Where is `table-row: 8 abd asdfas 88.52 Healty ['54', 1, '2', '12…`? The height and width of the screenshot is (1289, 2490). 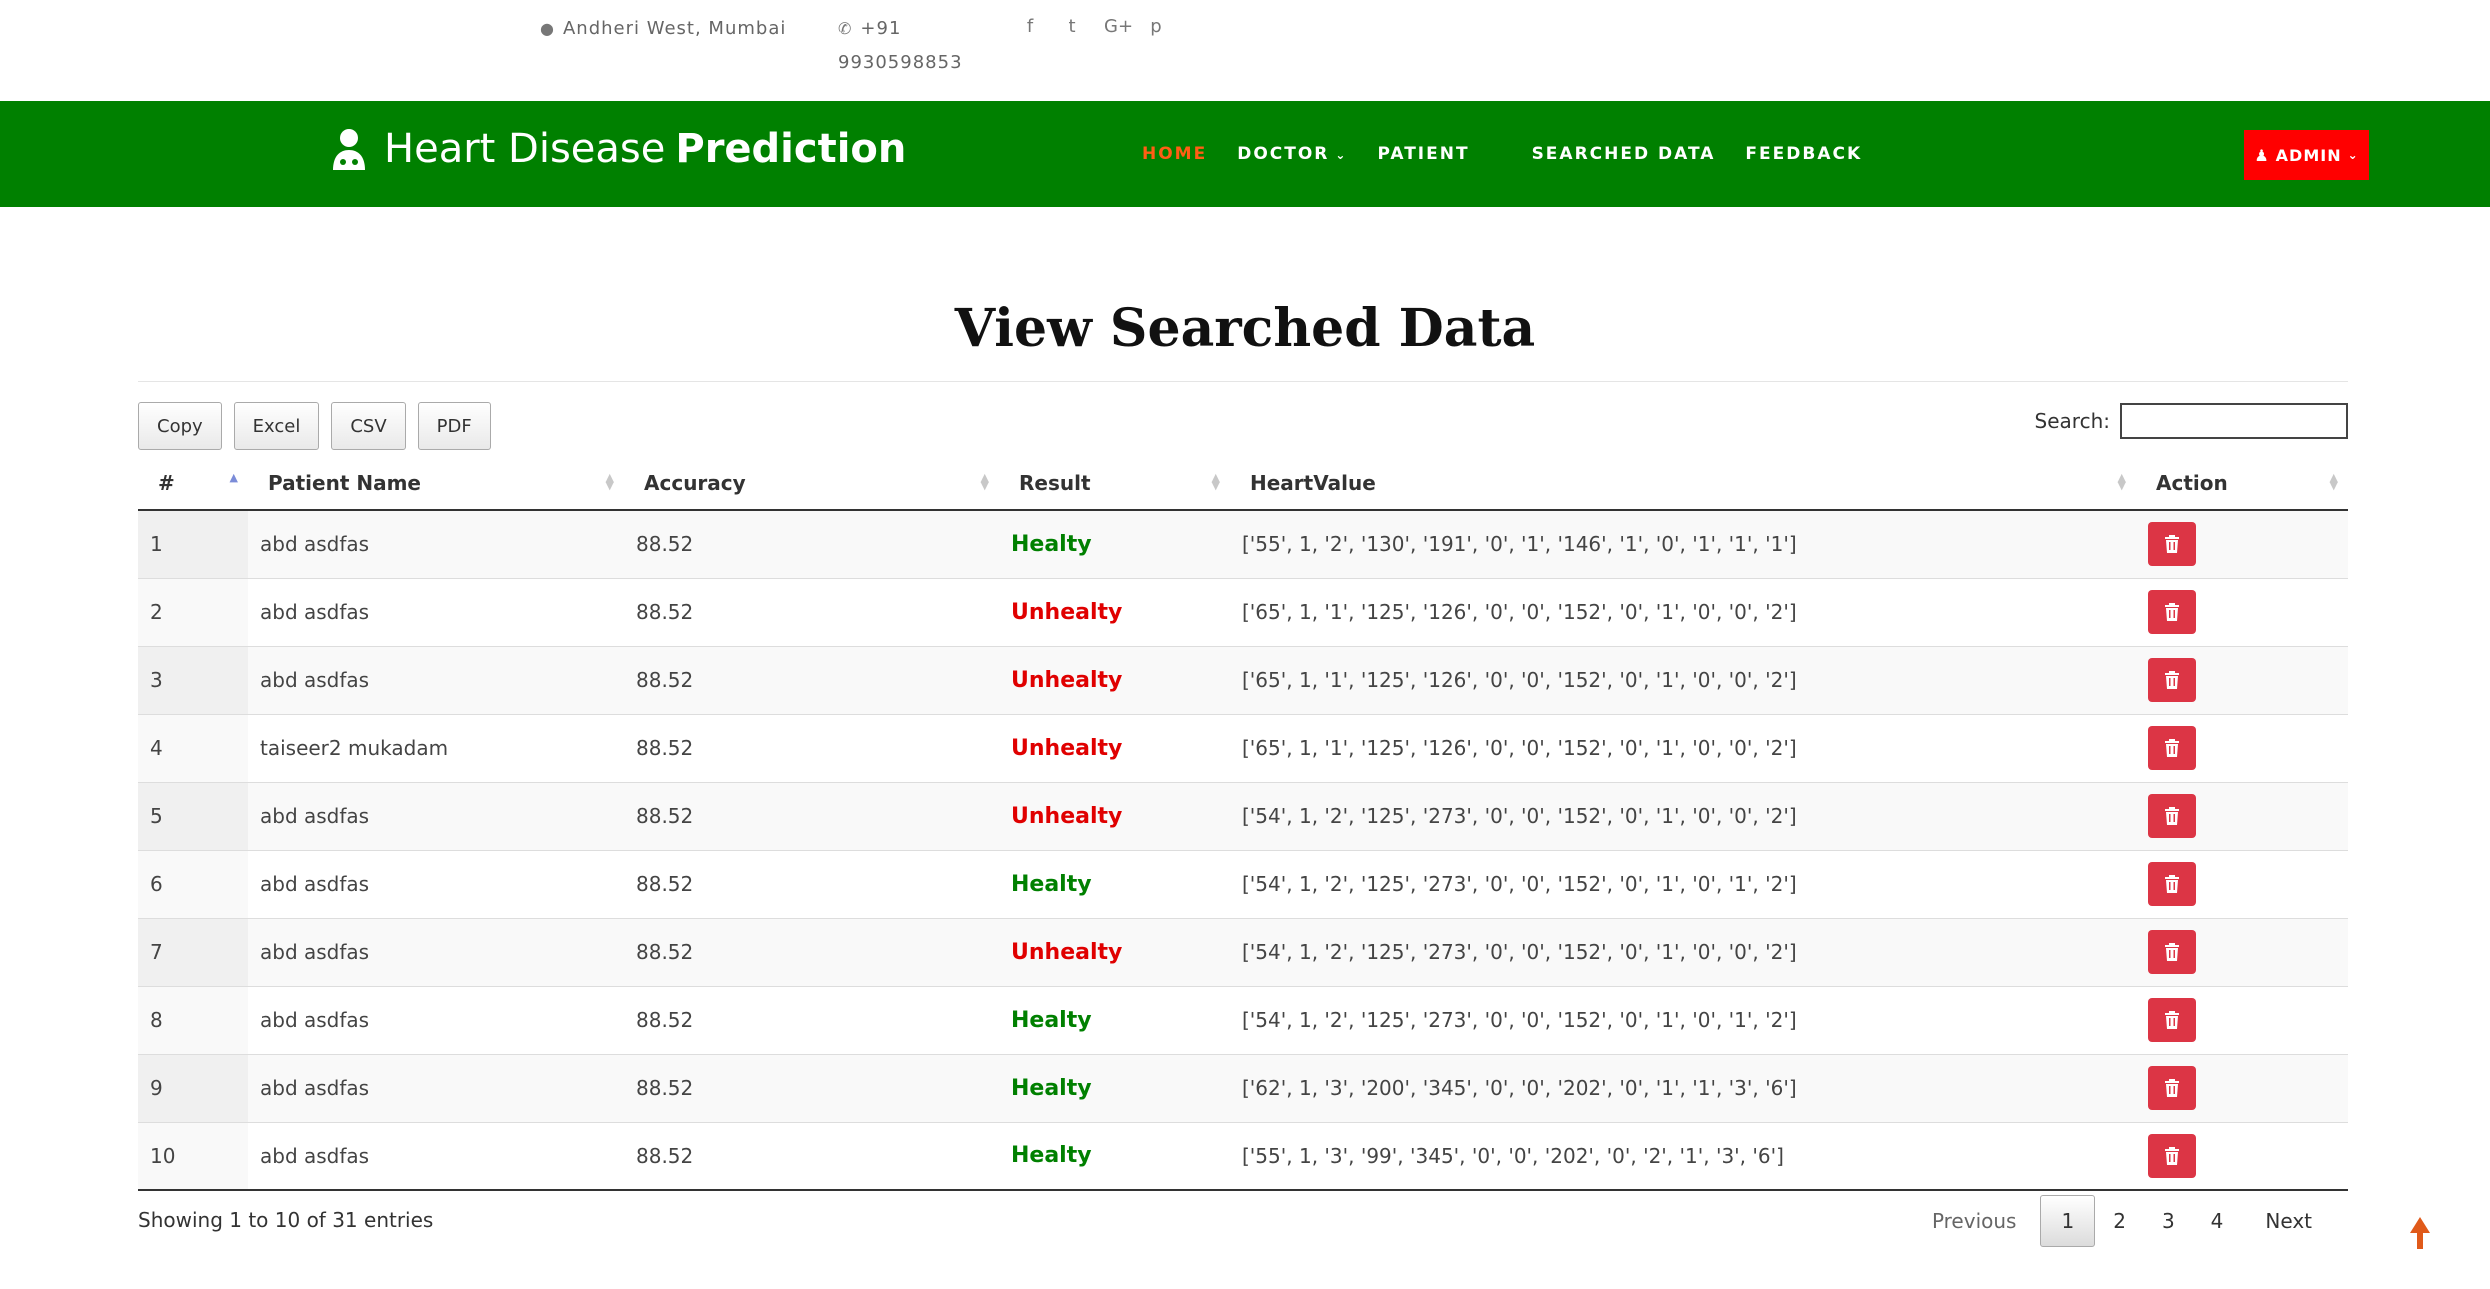
table-row: 8 abd asdfas 88.52 Healty ['54', 1, '2', '12… is located at coordinates (1243, 1019).